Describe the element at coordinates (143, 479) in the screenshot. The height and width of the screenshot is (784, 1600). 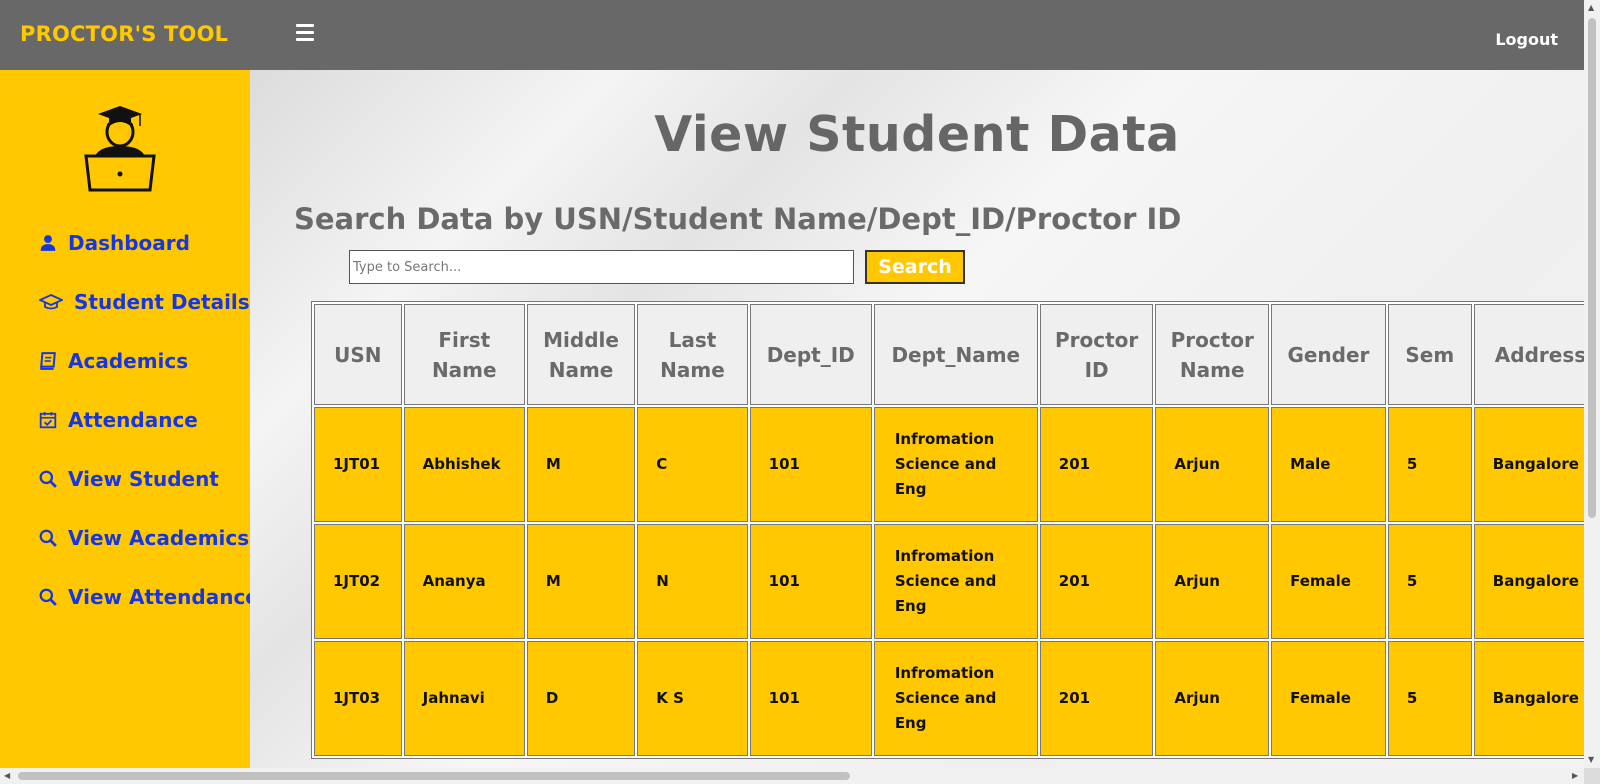
I see `sidebar-item-label: View Student` at that location.